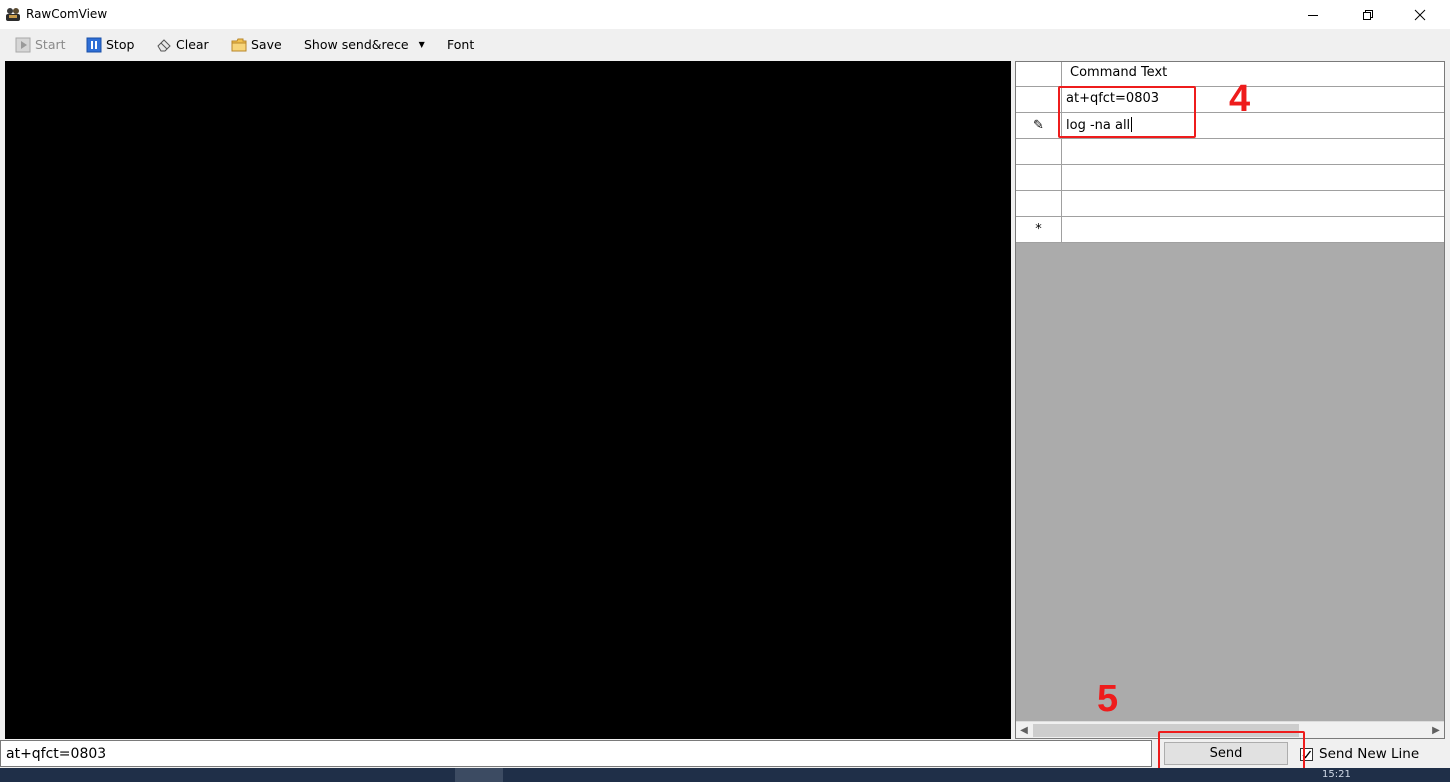 This screenshot has height=782, width=1450. Describe the element at coordinates (50, 44) in the screenshot. I see `start-label: Start` at that location.